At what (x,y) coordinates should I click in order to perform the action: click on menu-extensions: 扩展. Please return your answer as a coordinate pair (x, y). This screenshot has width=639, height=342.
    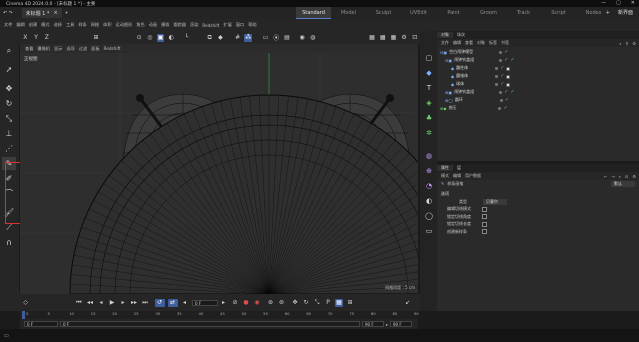
    Looking at the image, I should click on (227, 25).